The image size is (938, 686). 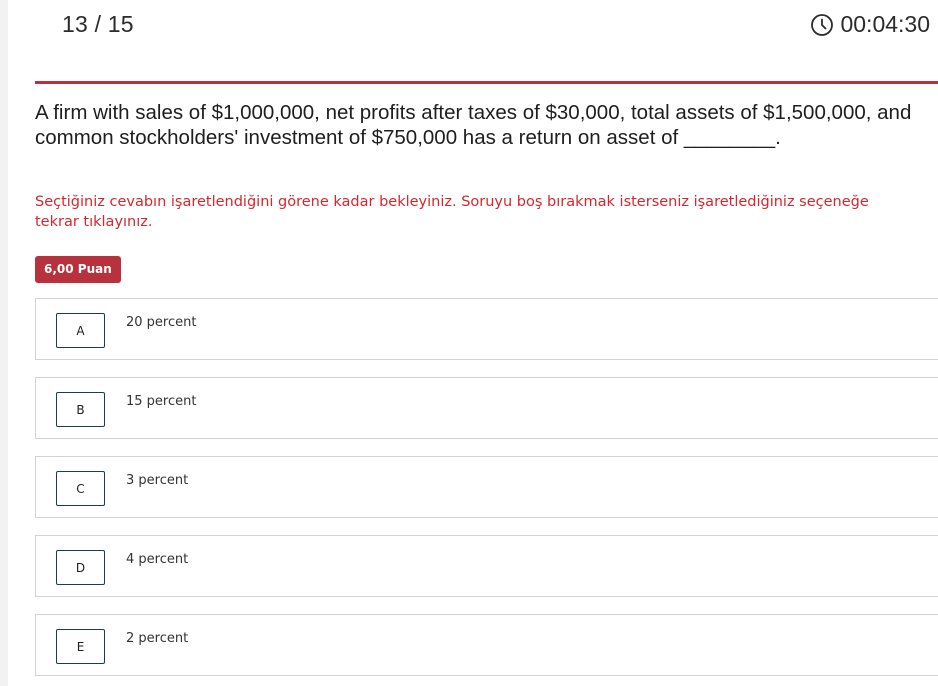 I want to click on option-letter: E, so click(x=80, y=646).